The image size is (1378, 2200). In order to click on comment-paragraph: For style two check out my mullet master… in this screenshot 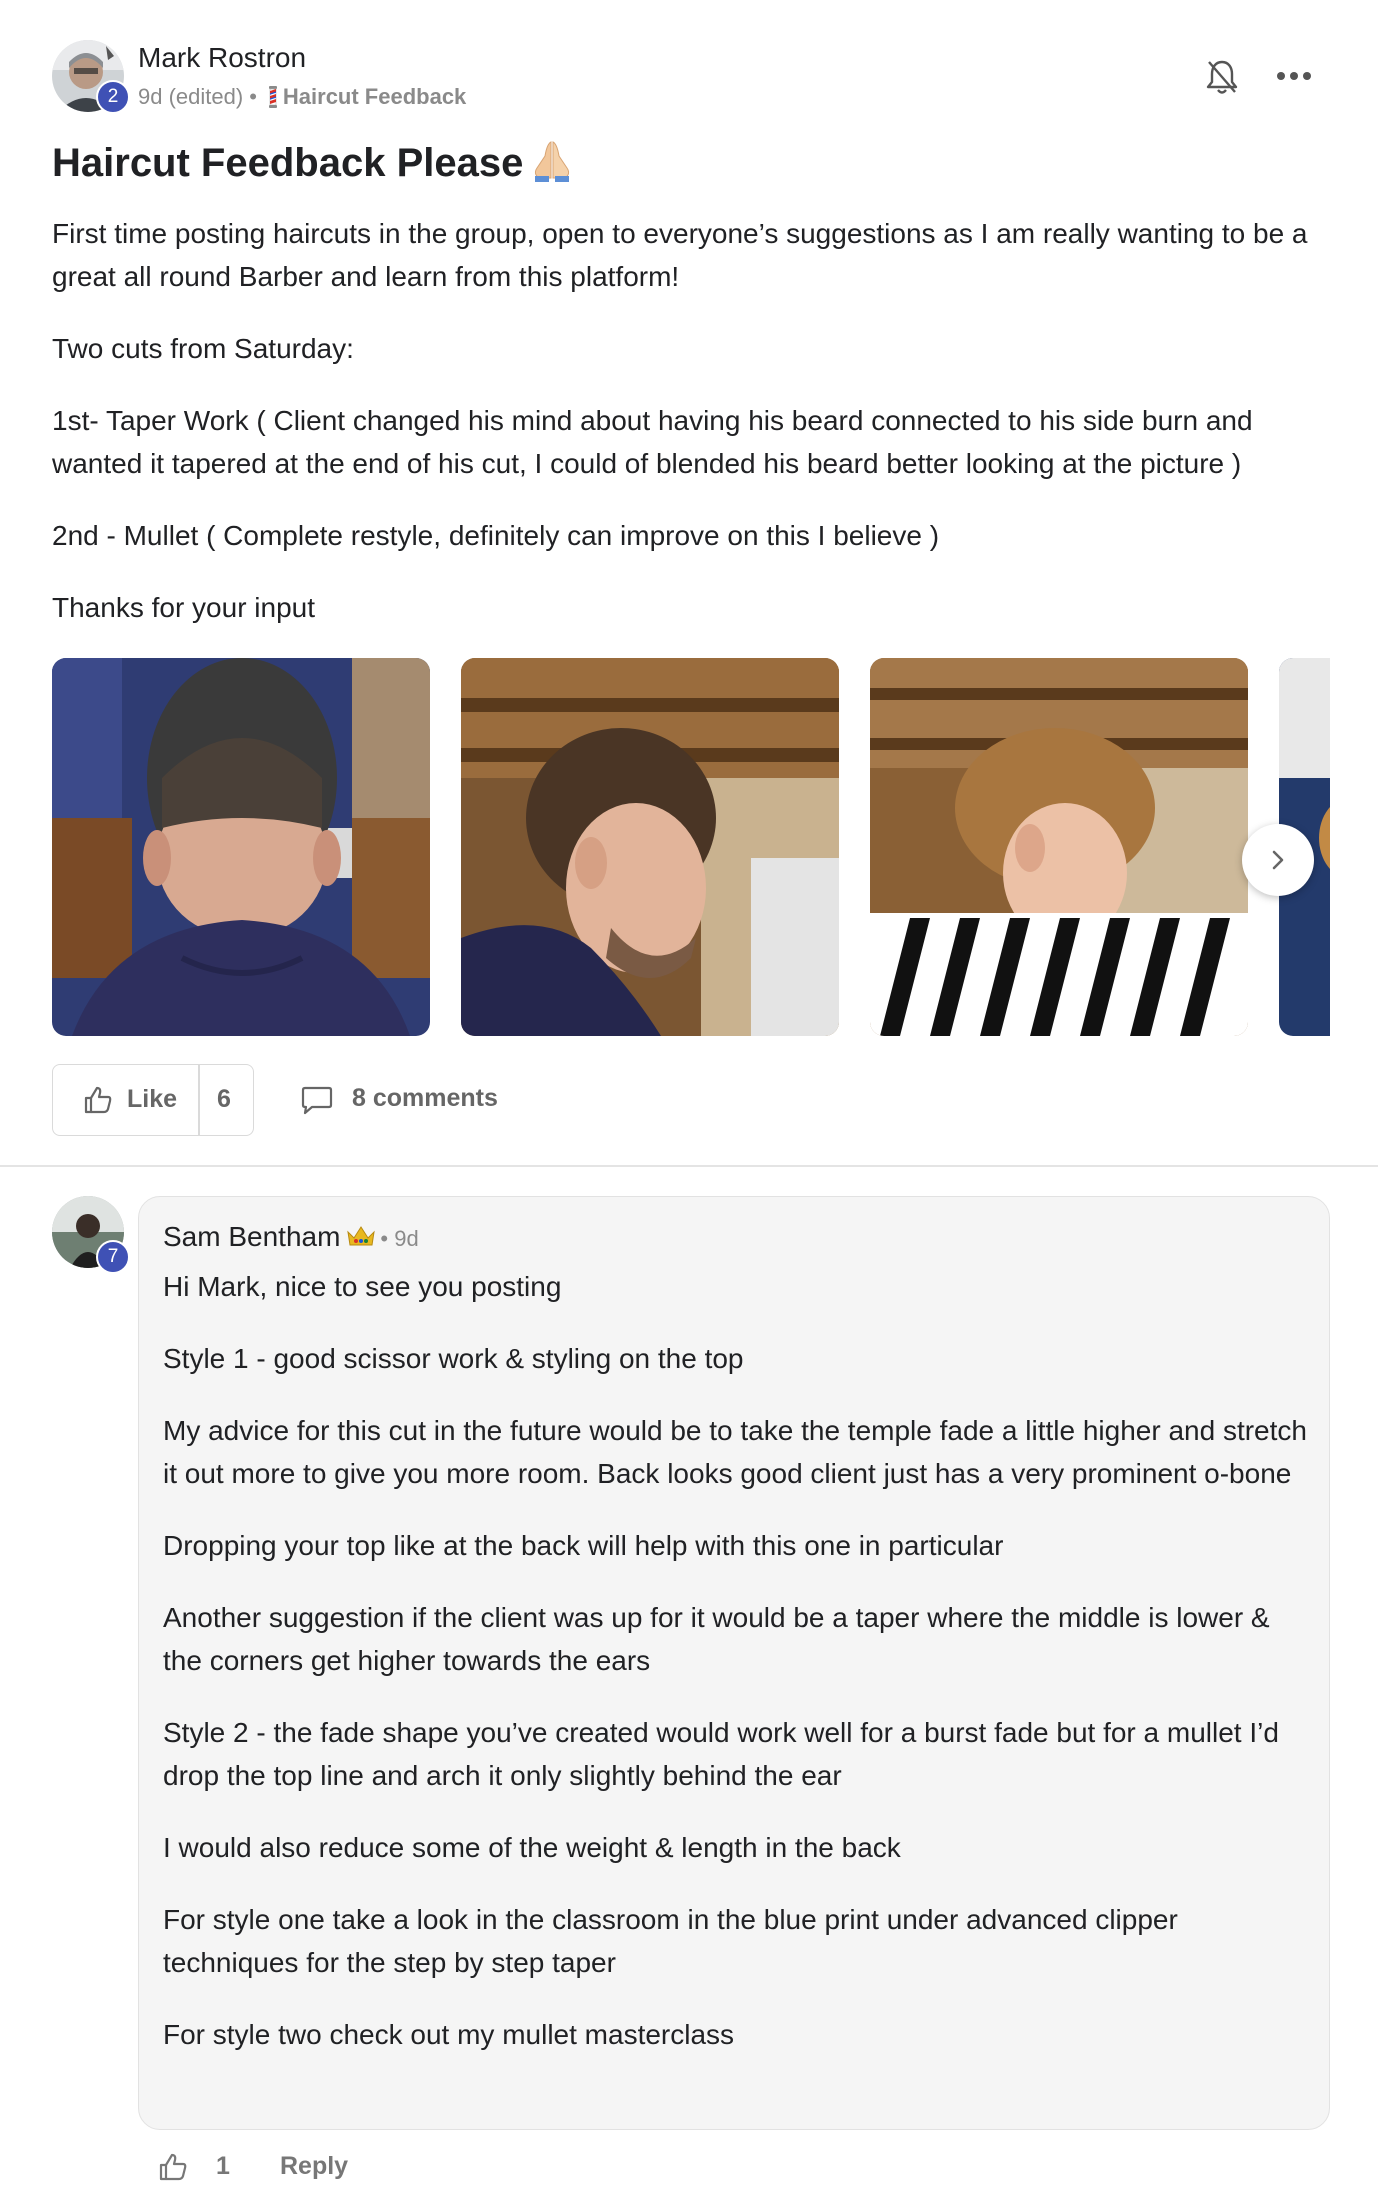, I will do `click(449, 2034)`.